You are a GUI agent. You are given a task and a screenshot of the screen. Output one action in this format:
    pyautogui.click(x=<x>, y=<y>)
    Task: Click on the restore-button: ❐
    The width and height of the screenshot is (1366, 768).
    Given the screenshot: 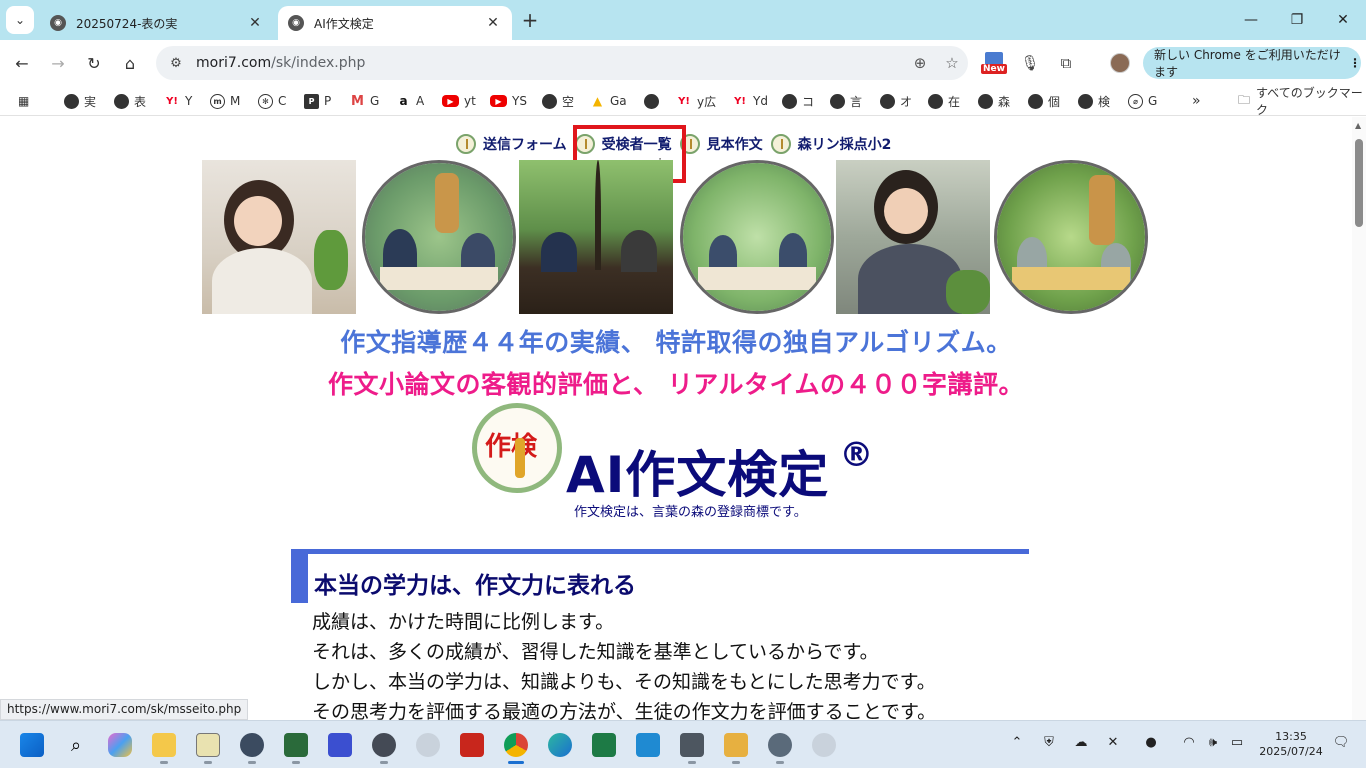 What is the action you would take?
    pyautogui.click(x=1297, y=20)
    